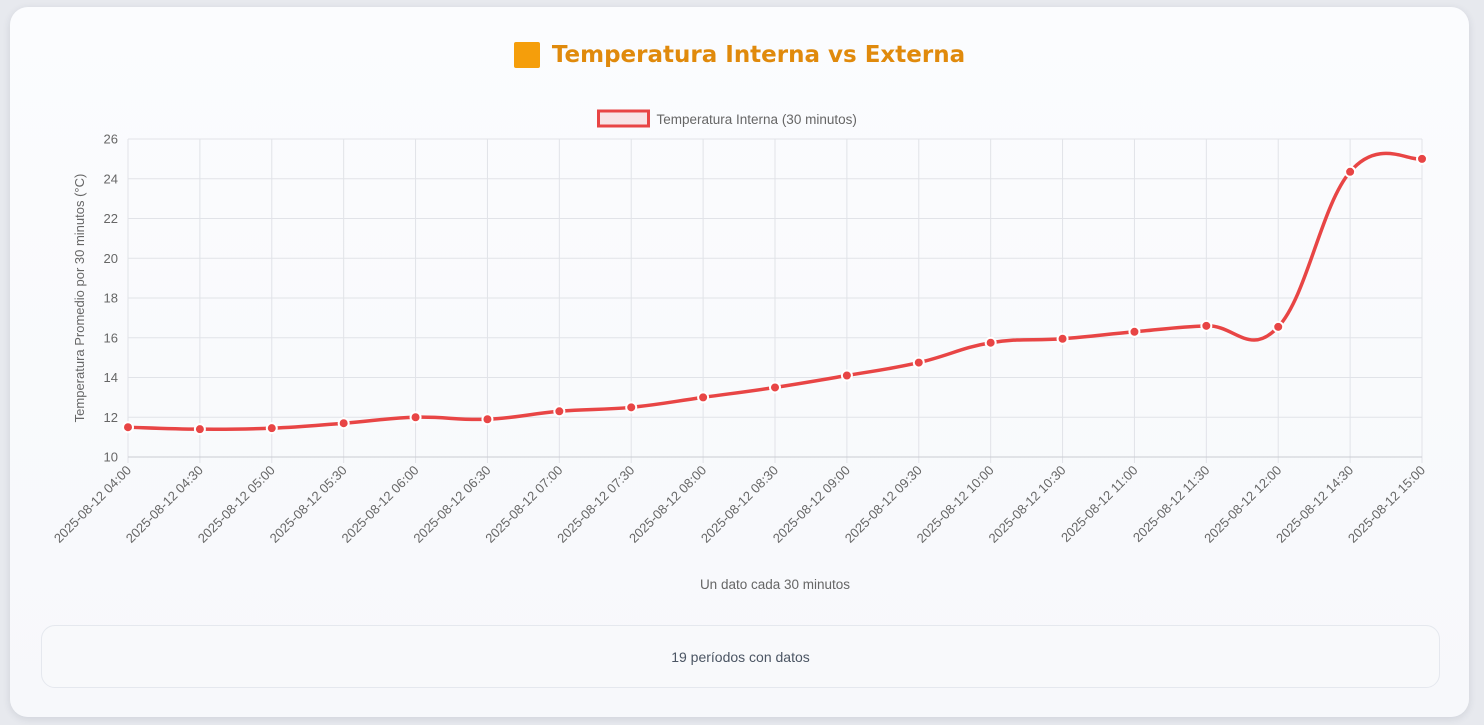 The height and width of the screenshot is (725, 1484). I want to click on x-tick-label: 2025-08-12 04:00, so click(92, 504).